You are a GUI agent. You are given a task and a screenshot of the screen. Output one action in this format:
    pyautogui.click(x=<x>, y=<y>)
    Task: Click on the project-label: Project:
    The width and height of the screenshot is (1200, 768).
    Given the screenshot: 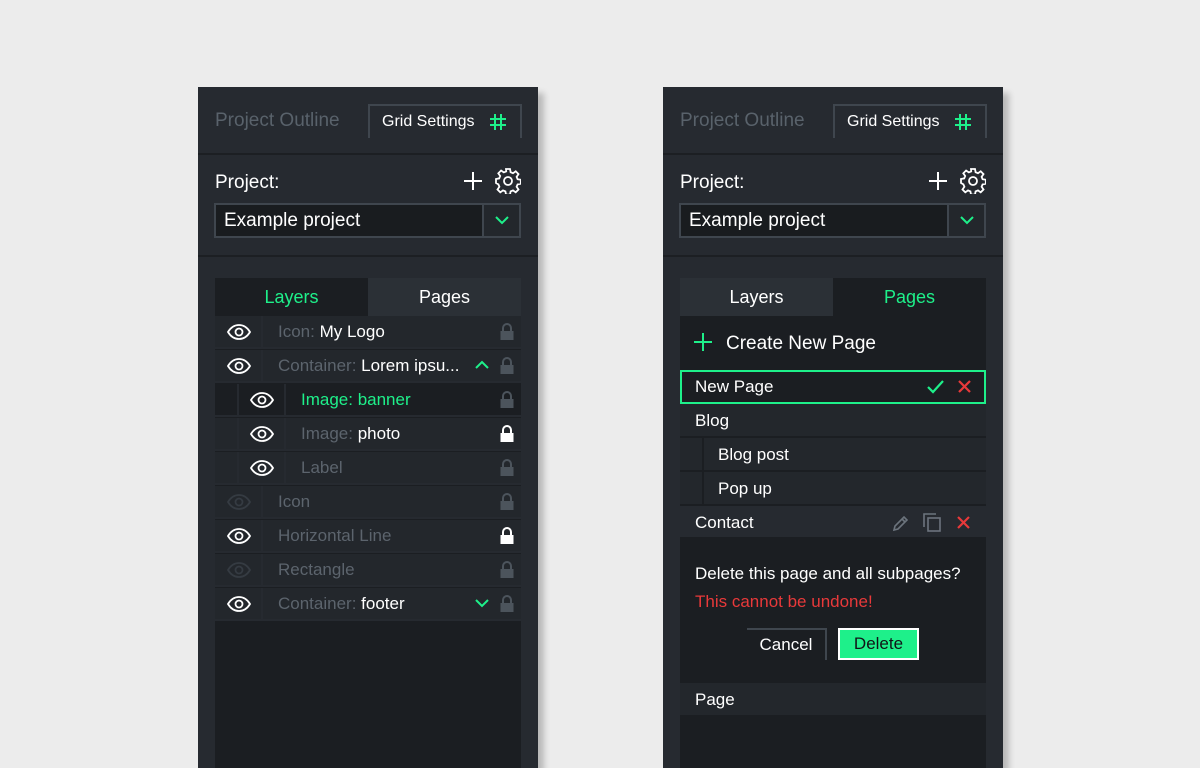 What is the action you would take?
    pyautogui.click(x=712, y=182)
    